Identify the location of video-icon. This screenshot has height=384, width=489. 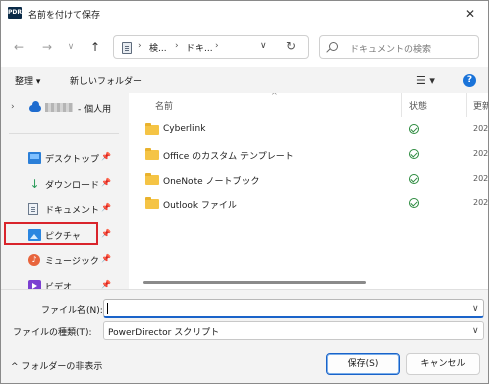
(34, 284).